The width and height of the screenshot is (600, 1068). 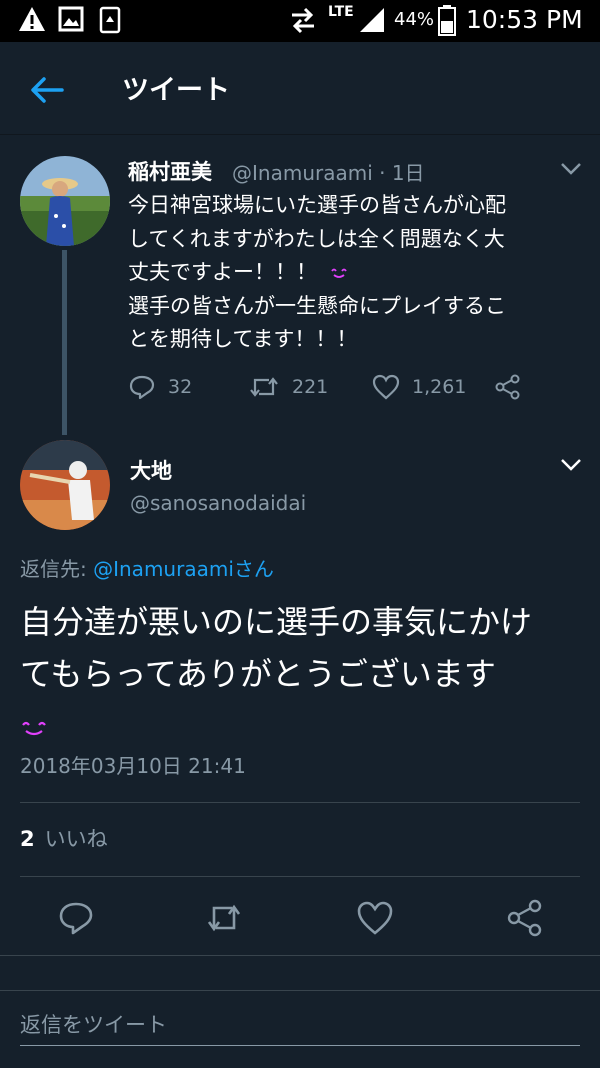 What do you see at coordinates (160, 387) in the screenshot?
I see `reply-action: 32` at bounding box center [160, 387].